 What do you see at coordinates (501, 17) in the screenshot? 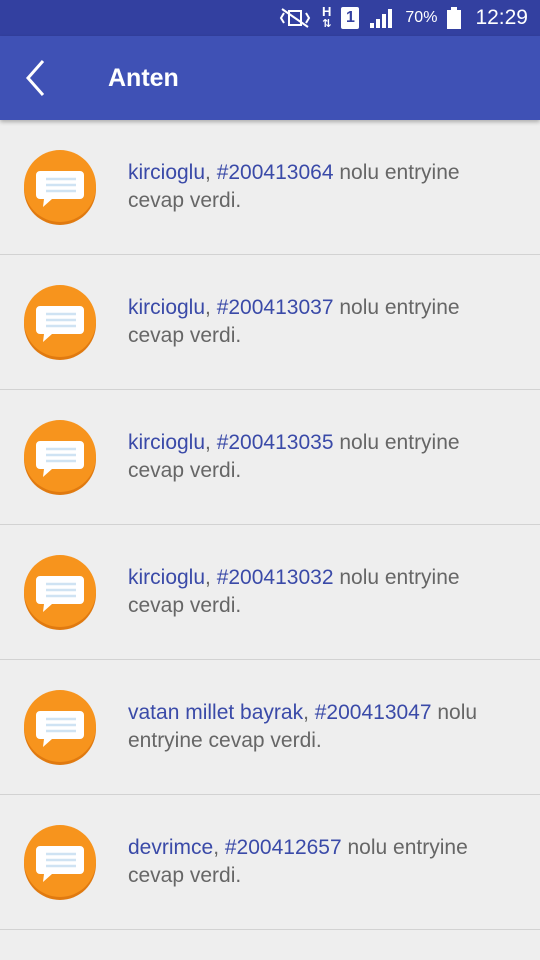
I see `clock: 12:29` at bounding box center [501, 17].